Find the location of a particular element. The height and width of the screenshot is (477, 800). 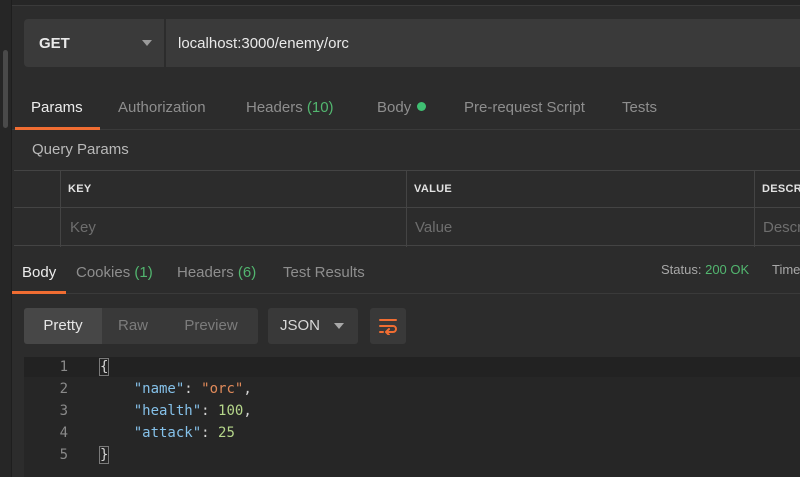

json-value: 100 is located at coordinates (231, 411).